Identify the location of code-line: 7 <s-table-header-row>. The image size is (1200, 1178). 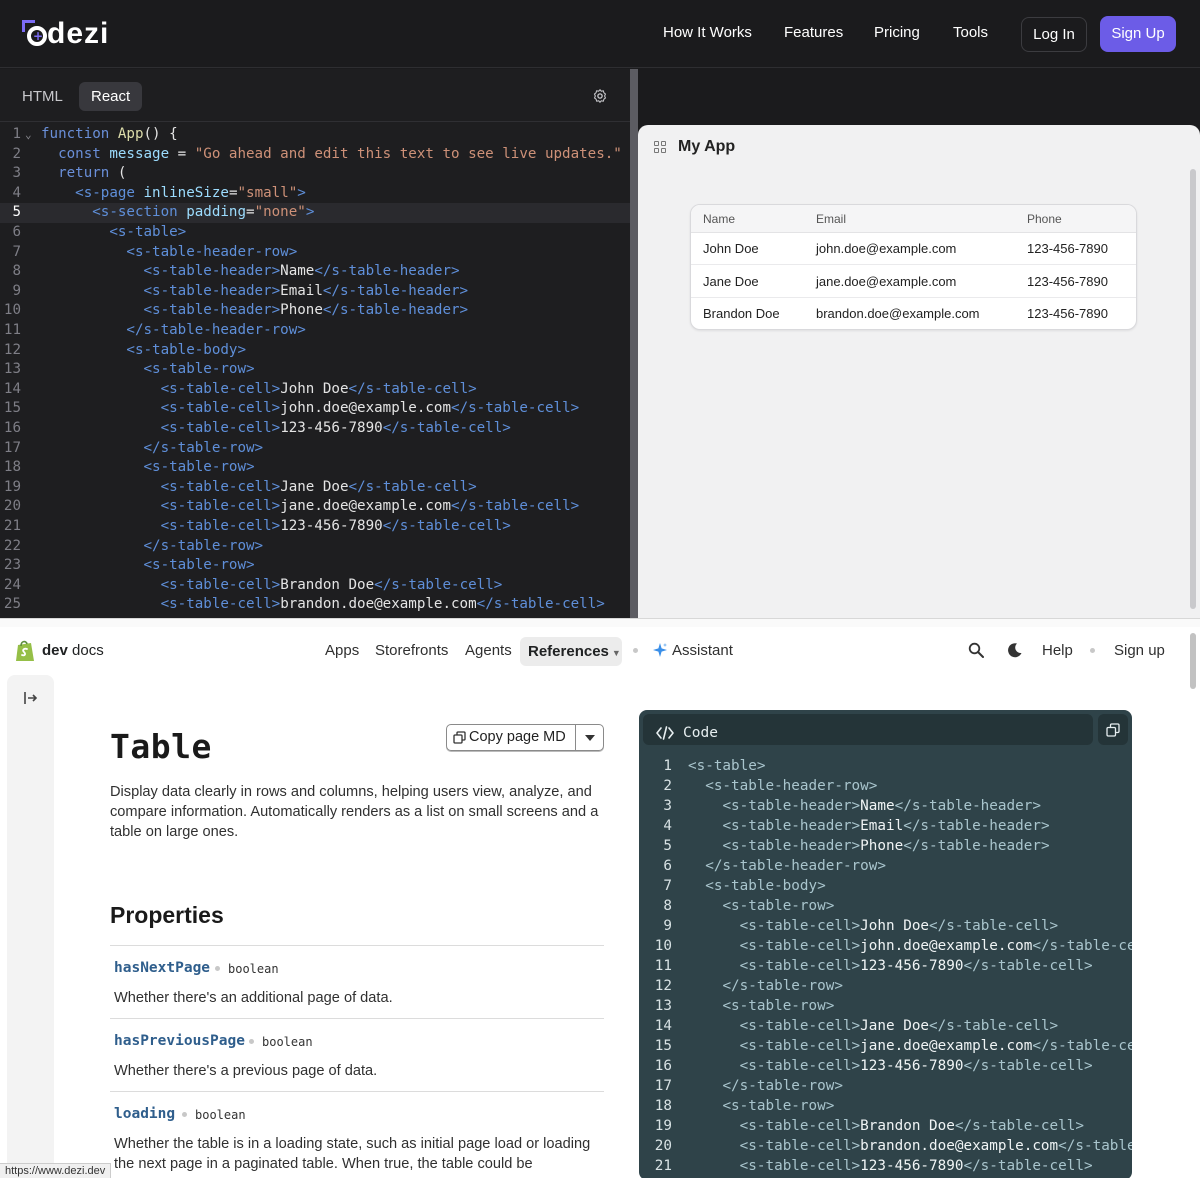
(315, 253).